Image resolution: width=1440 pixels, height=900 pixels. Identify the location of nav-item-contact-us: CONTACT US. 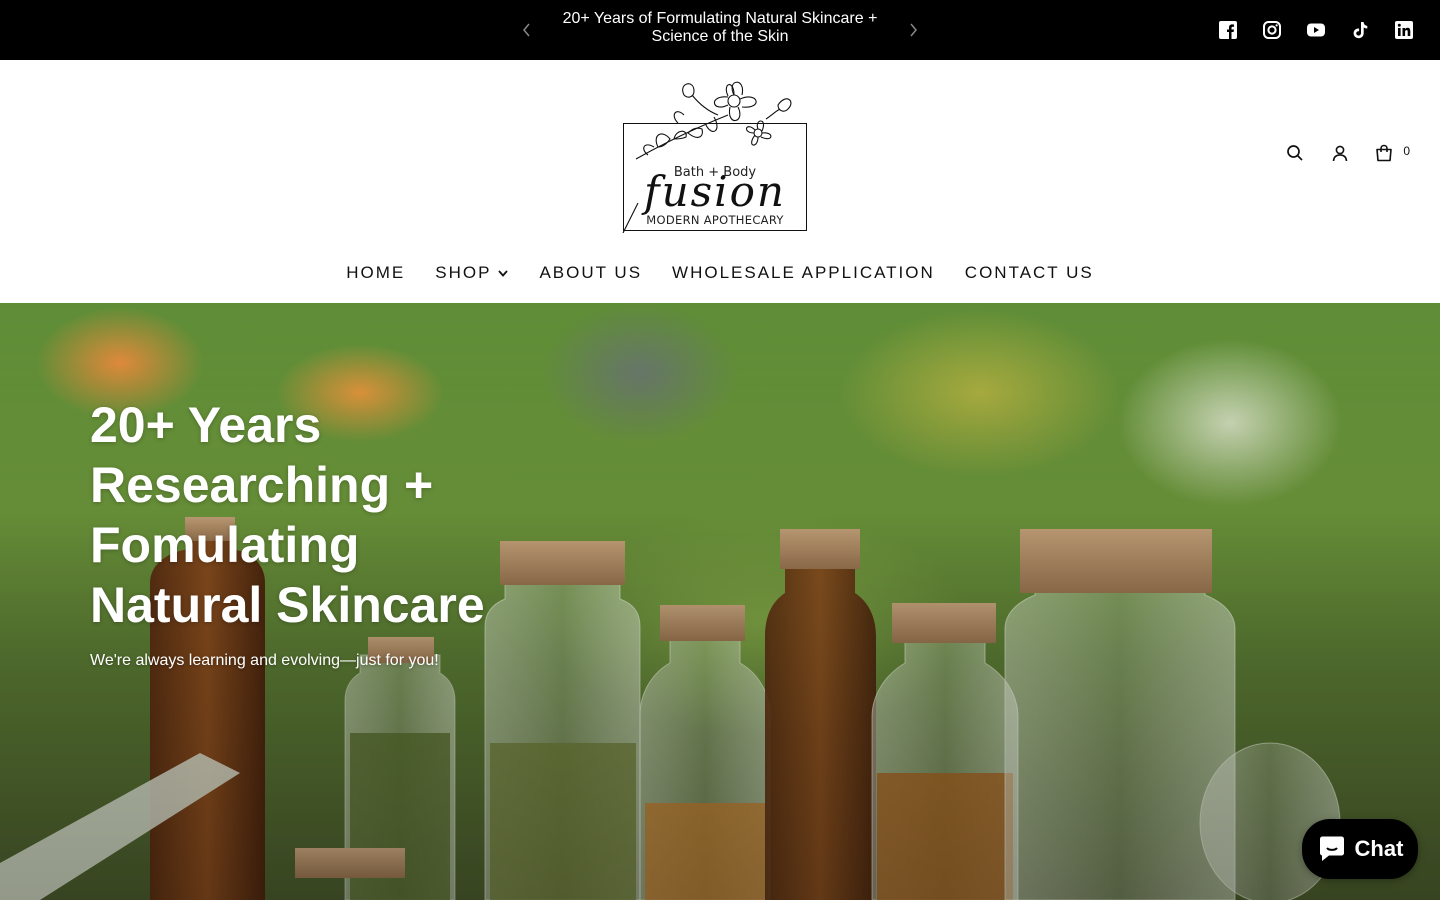
(1029, 273).